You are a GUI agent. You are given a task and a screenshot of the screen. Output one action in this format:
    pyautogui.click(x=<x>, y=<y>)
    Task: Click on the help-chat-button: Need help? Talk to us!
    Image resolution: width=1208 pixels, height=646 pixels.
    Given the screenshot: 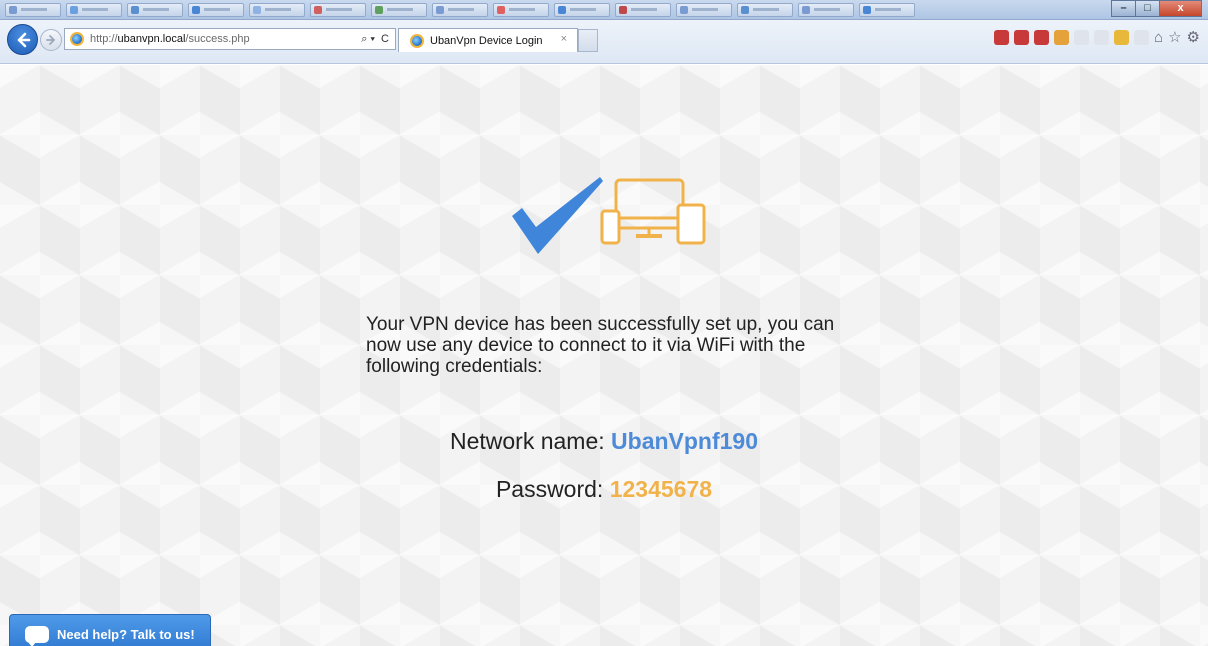 What is the action you would take?
    pyautogui.click(x=110, y=630)
    